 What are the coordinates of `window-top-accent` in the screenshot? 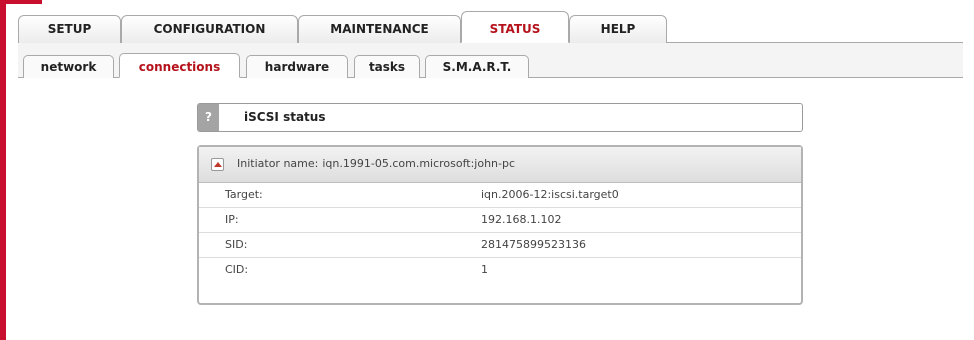 It's located at (21, 2).